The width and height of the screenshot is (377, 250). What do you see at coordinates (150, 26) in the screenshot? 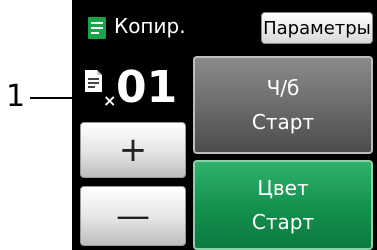
I see `page-title: Копир.` at bounding box center [150, 26].